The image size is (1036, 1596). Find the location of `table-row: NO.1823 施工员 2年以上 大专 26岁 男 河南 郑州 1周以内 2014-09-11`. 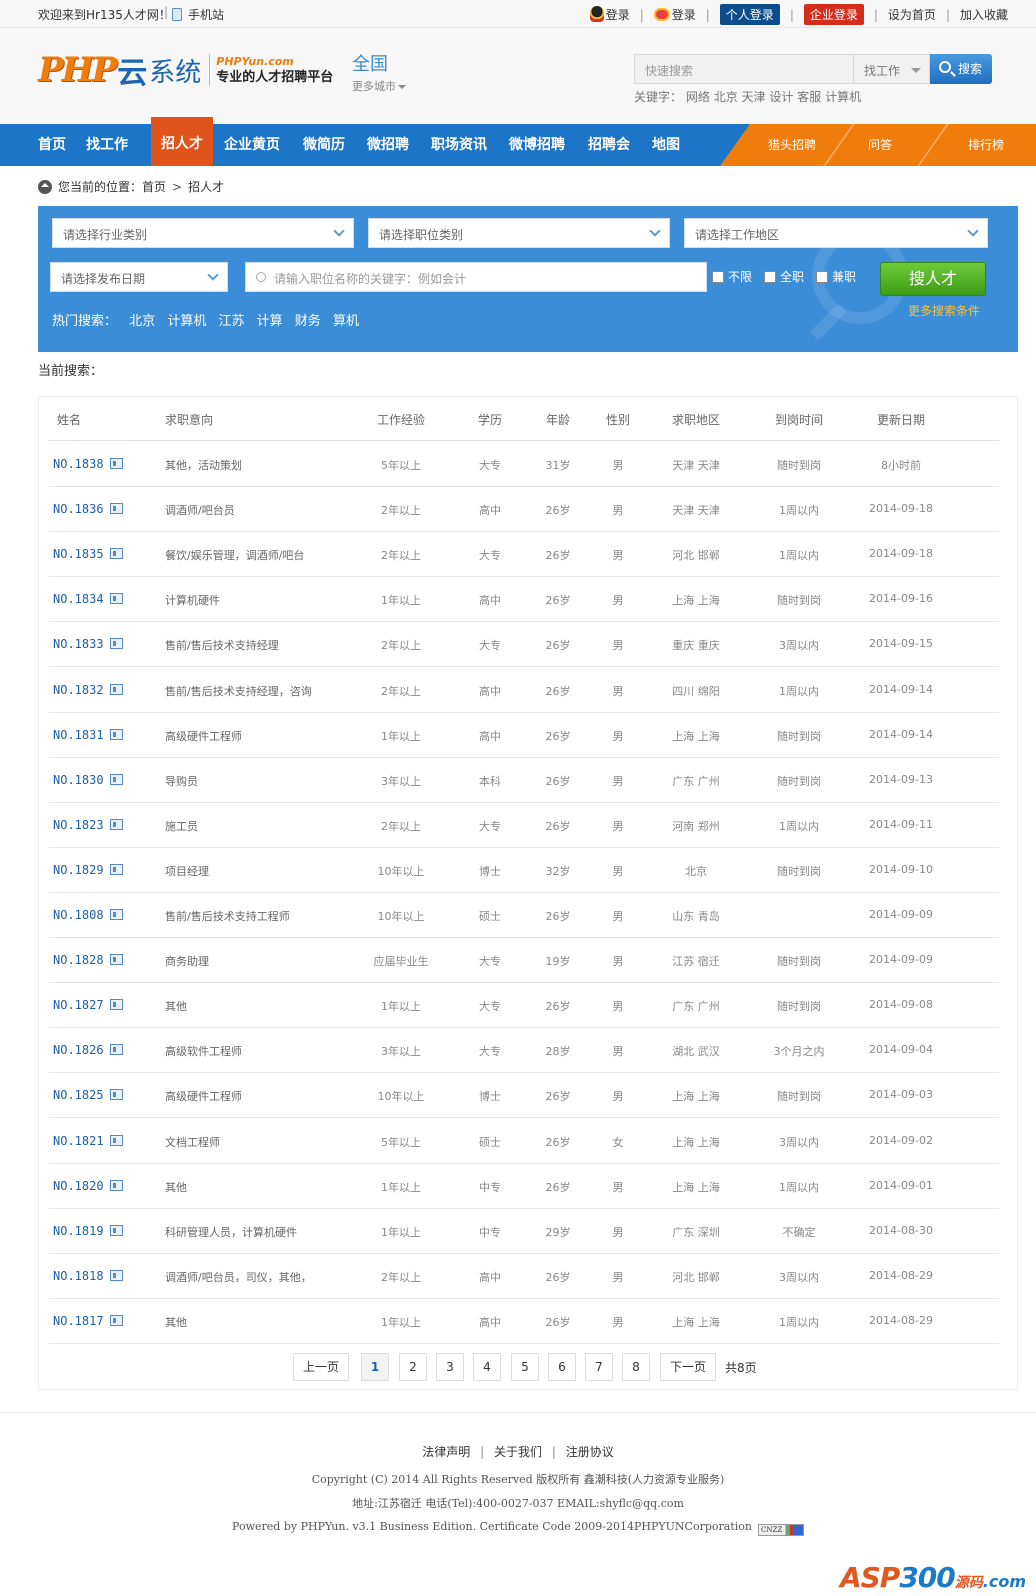

table-row: NO.1823 施工员 2年以上 大专 26岁 男 河南 郑州 1周以内 2014-09-11 is located at coordinates (524, 825).